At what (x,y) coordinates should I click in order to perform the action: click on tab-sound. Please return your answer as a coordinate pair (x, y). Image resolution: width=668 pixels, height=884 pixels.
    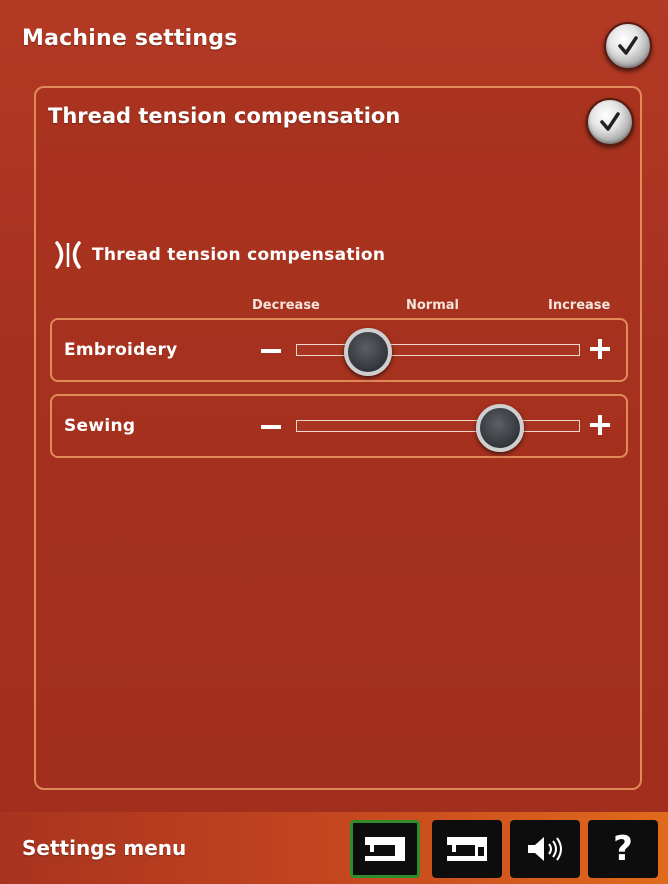
    Looking at the image, I should click on (545, 849).